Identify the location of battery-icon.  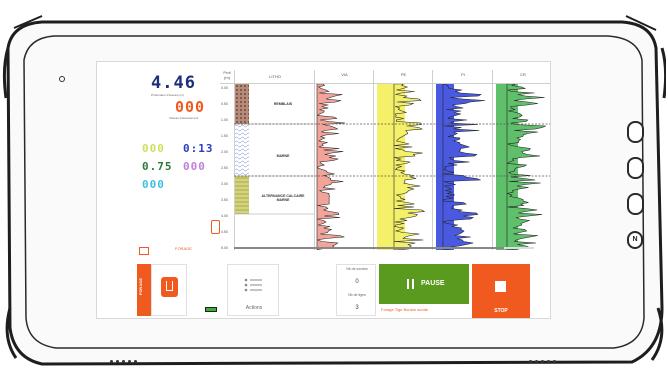
(211, 309).